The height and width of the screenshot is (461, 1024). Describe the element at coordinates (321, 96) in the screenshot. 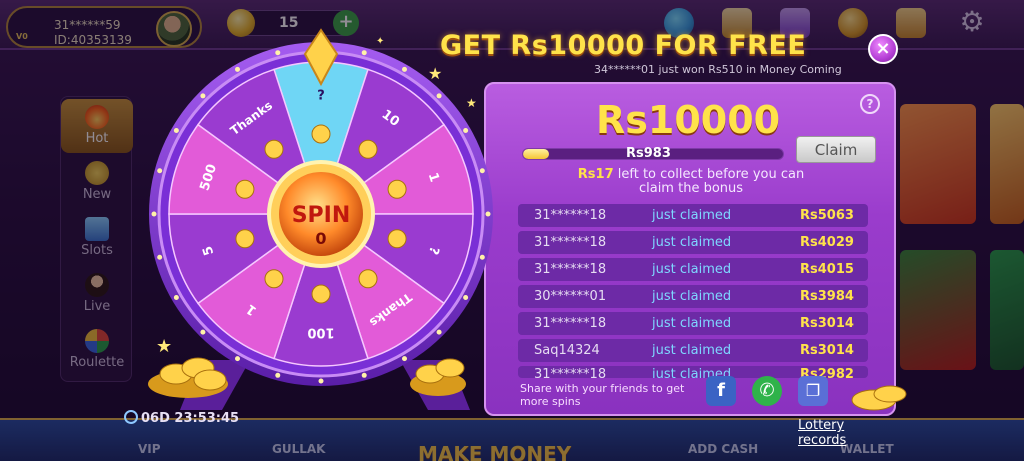

I see `wheel-segment-label: ?` at that location.